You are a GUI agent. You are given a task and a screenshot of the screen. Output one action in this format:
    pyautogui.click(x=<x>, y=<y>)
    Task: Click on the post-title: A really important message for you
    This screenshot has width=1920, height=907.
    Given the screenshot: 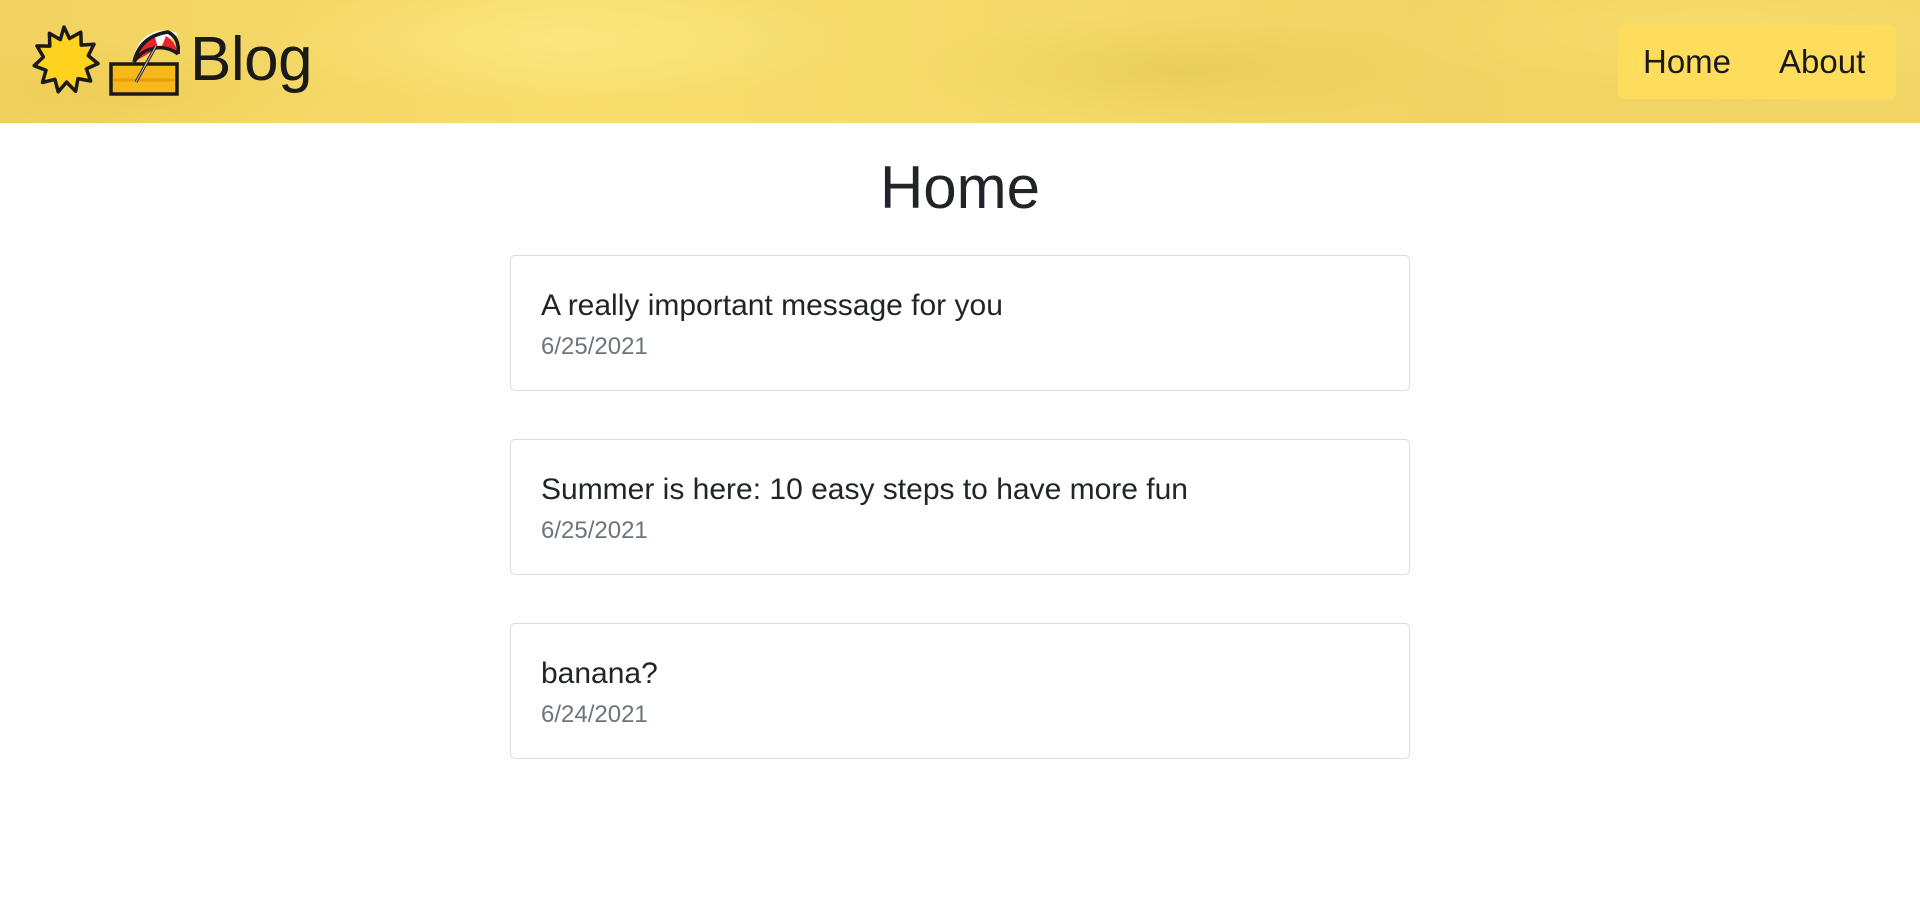 What is the action you would take?
    pyautogui.click(x=772, y=306)
    